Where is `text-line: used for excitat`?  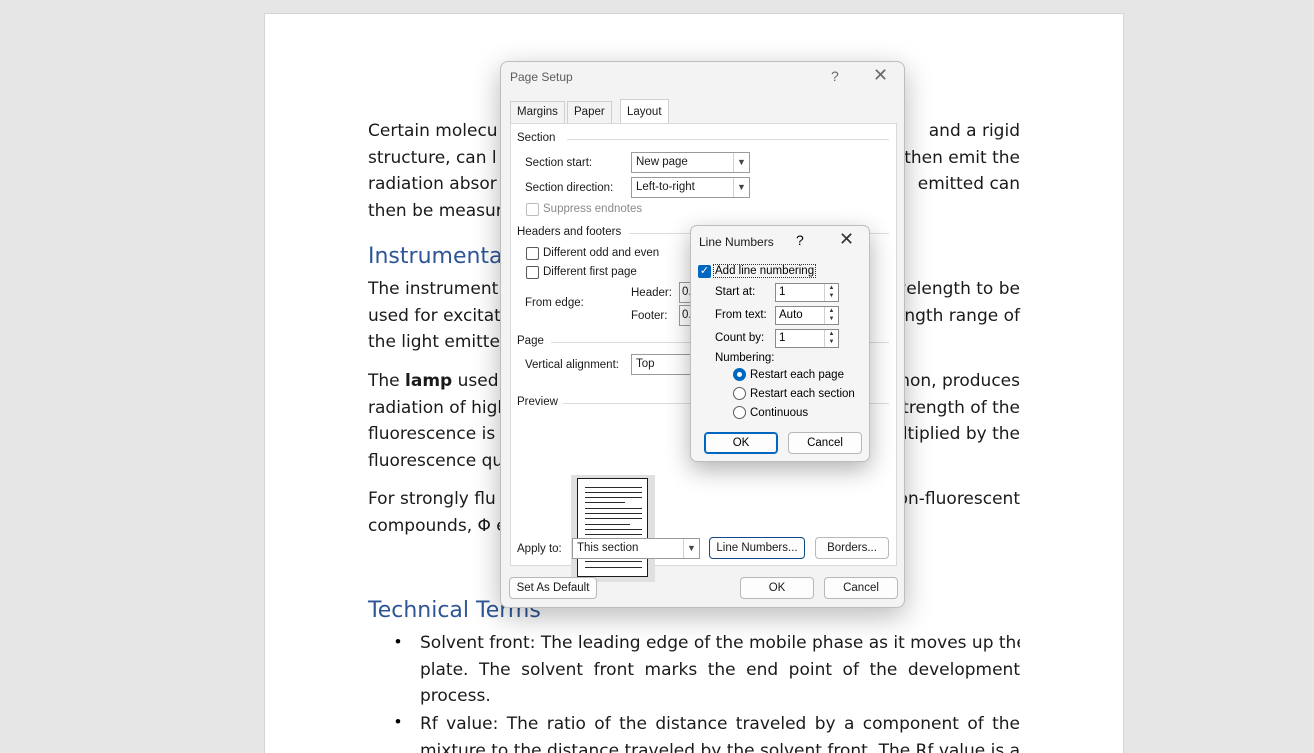
text-line: used for excitat is located at coordinates (434, 315).